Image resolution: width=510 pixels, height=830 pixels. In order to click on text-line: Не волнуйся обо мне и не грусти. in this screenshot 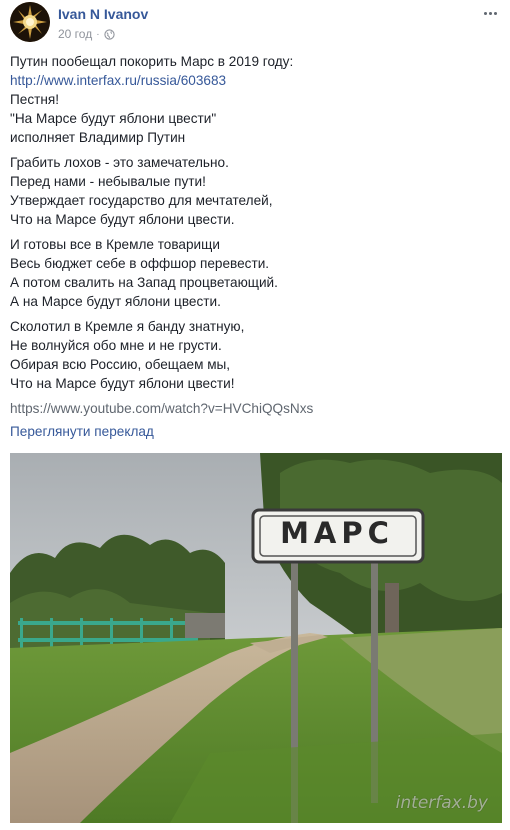, I will do `click(116, 345)`.